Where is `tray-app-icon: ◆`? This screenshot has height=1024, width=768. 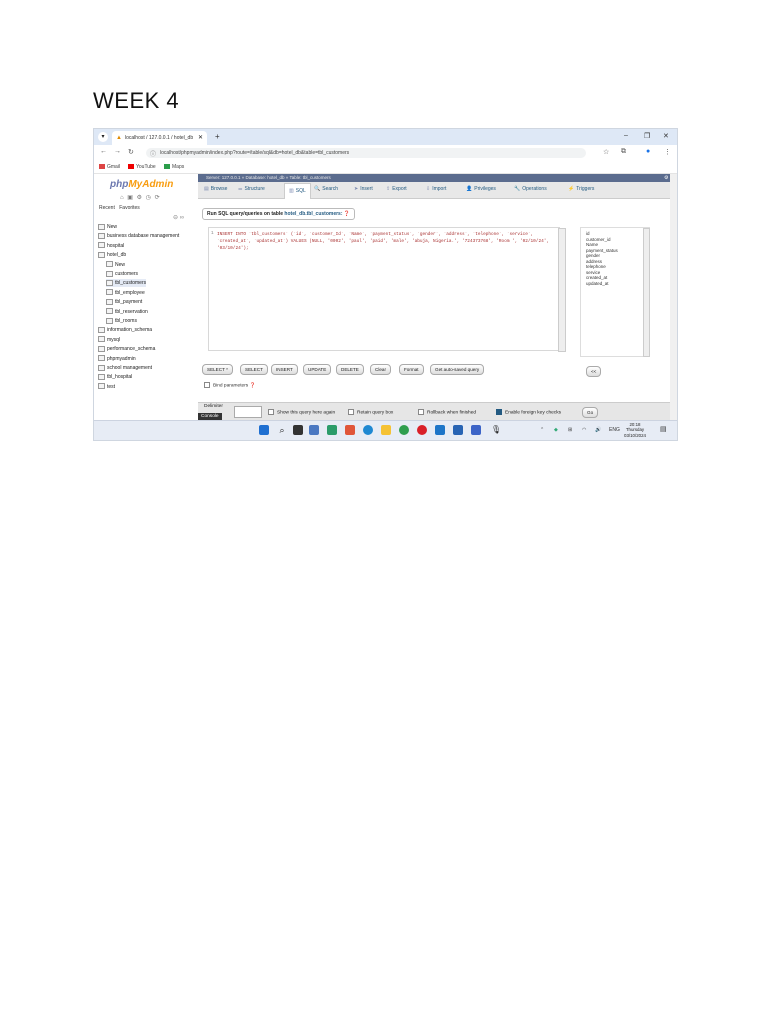 tray-app-icon: ◆ is located at coordinates (556, 430).